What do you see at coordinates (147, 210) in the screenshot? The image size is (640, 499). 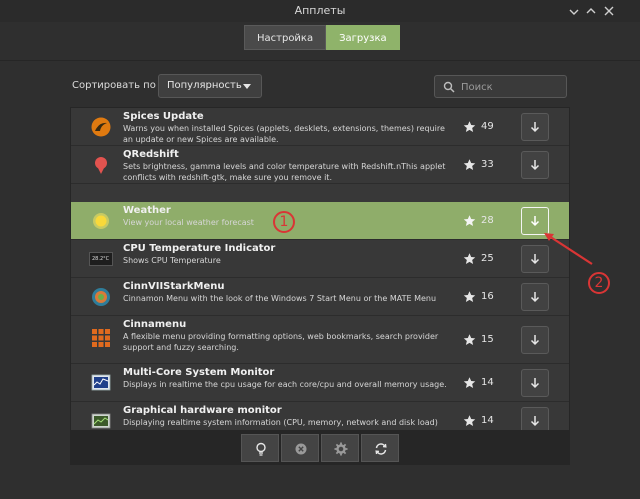 I see `applet-name: Weather` at bounding box center [147, 210].